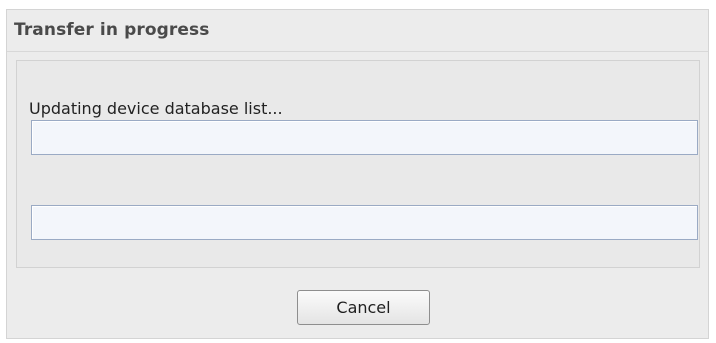 The height and width of the screenshot is (343, 716). I want to click on dialog-title: Transfer in progress, so click(112, 30).